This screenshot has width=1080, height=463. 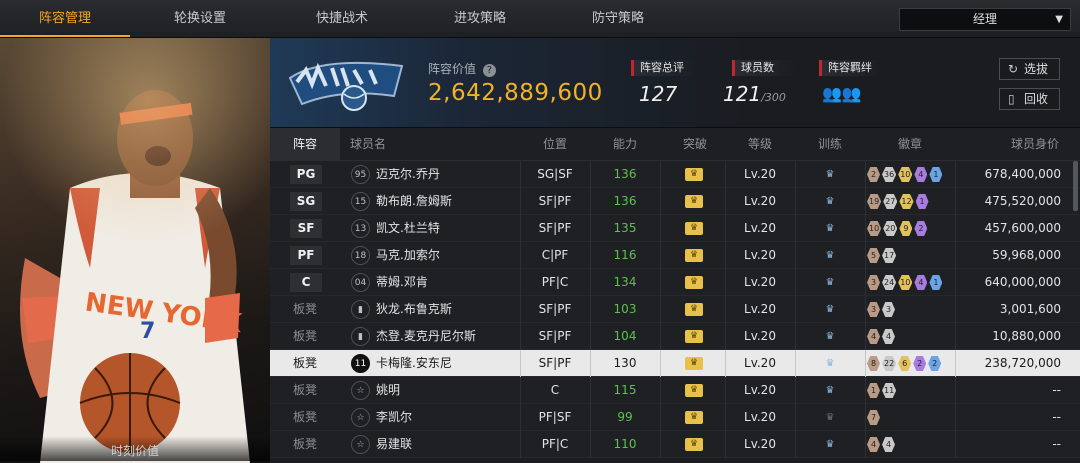 I want to click on badge-list: 2 36 10 4 1, so click(x=905, y=174).